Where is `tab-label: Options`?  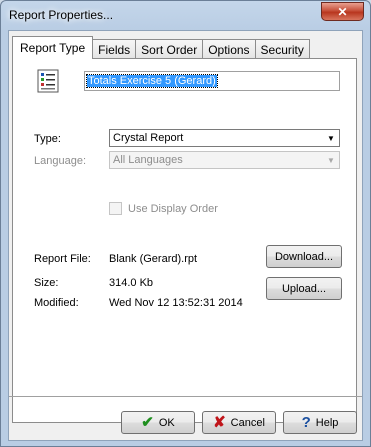 tab-label: Options is located at coordinates (229, 49).